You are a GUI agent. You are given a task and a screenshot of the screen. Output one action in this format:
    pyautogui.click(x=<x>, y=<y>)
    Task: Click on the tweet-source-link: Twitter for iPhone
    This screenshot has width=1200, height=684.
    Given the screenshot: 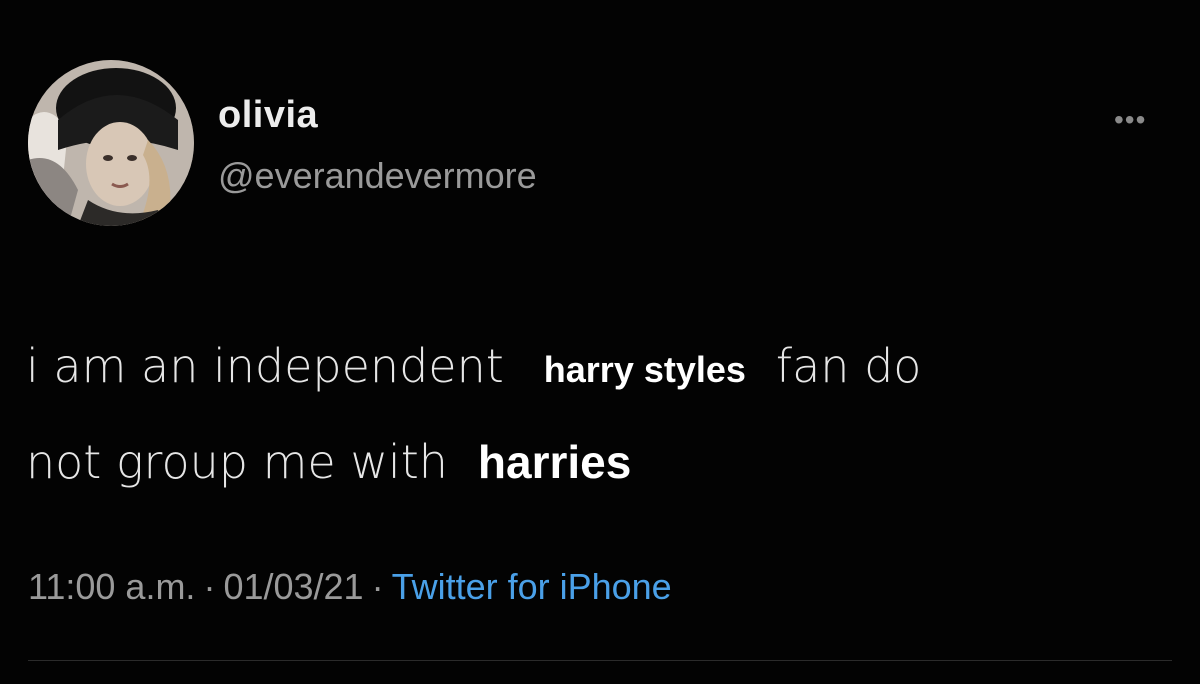 What is the action you would take?
    pyautogui.click(x=532, y=586)
    